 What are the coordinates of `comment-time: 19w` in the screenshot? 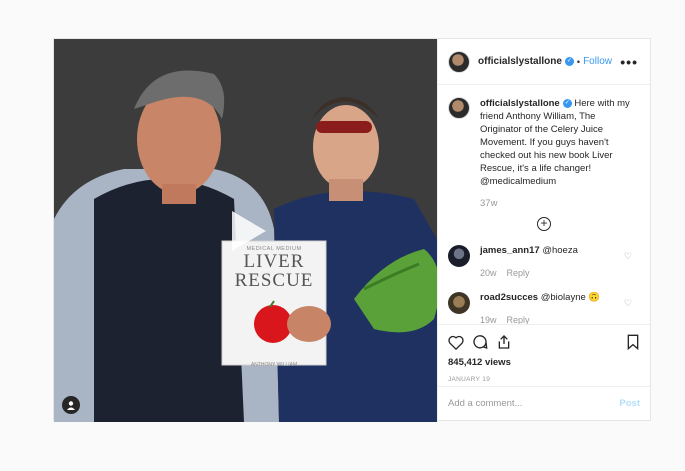 It's located at (488, 319).